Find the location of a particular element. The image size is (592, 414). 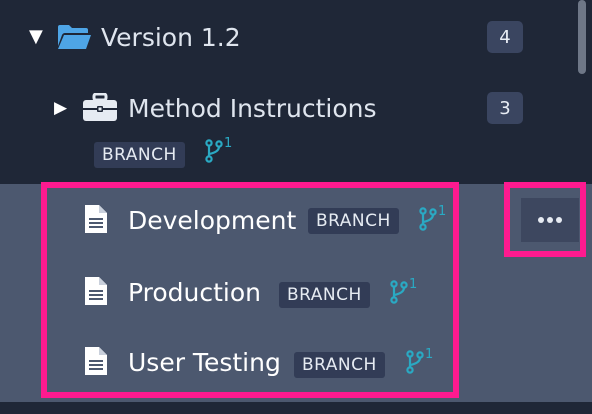

highlight-frame-more-button is located at coordinates (545, 219).